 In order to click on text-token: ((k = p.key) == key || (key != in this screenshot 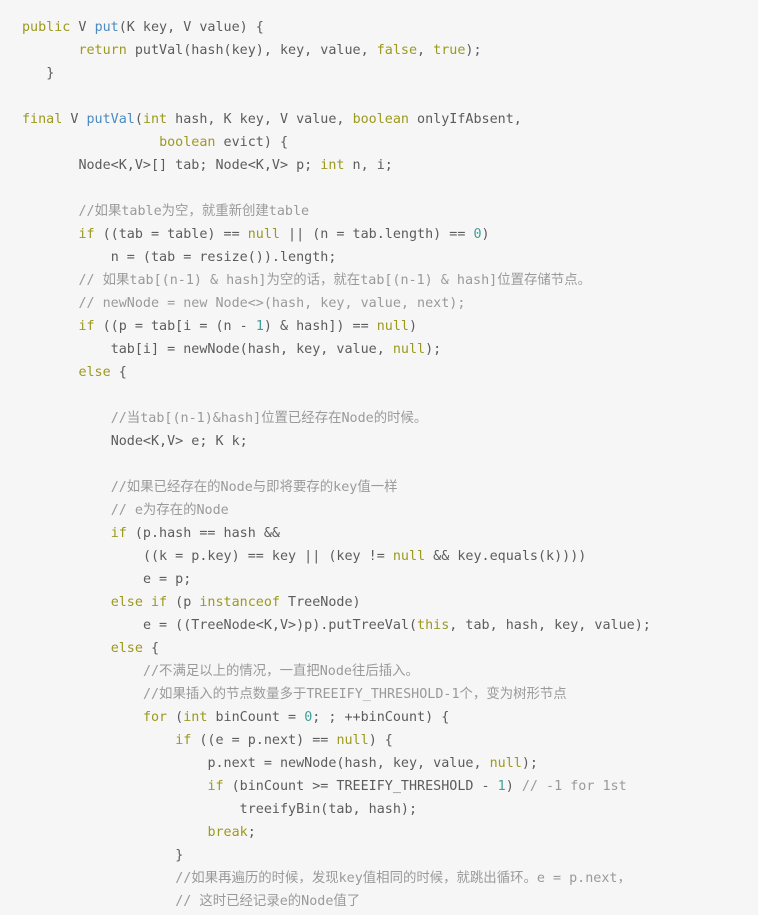, I will do `click(267, 556)`.